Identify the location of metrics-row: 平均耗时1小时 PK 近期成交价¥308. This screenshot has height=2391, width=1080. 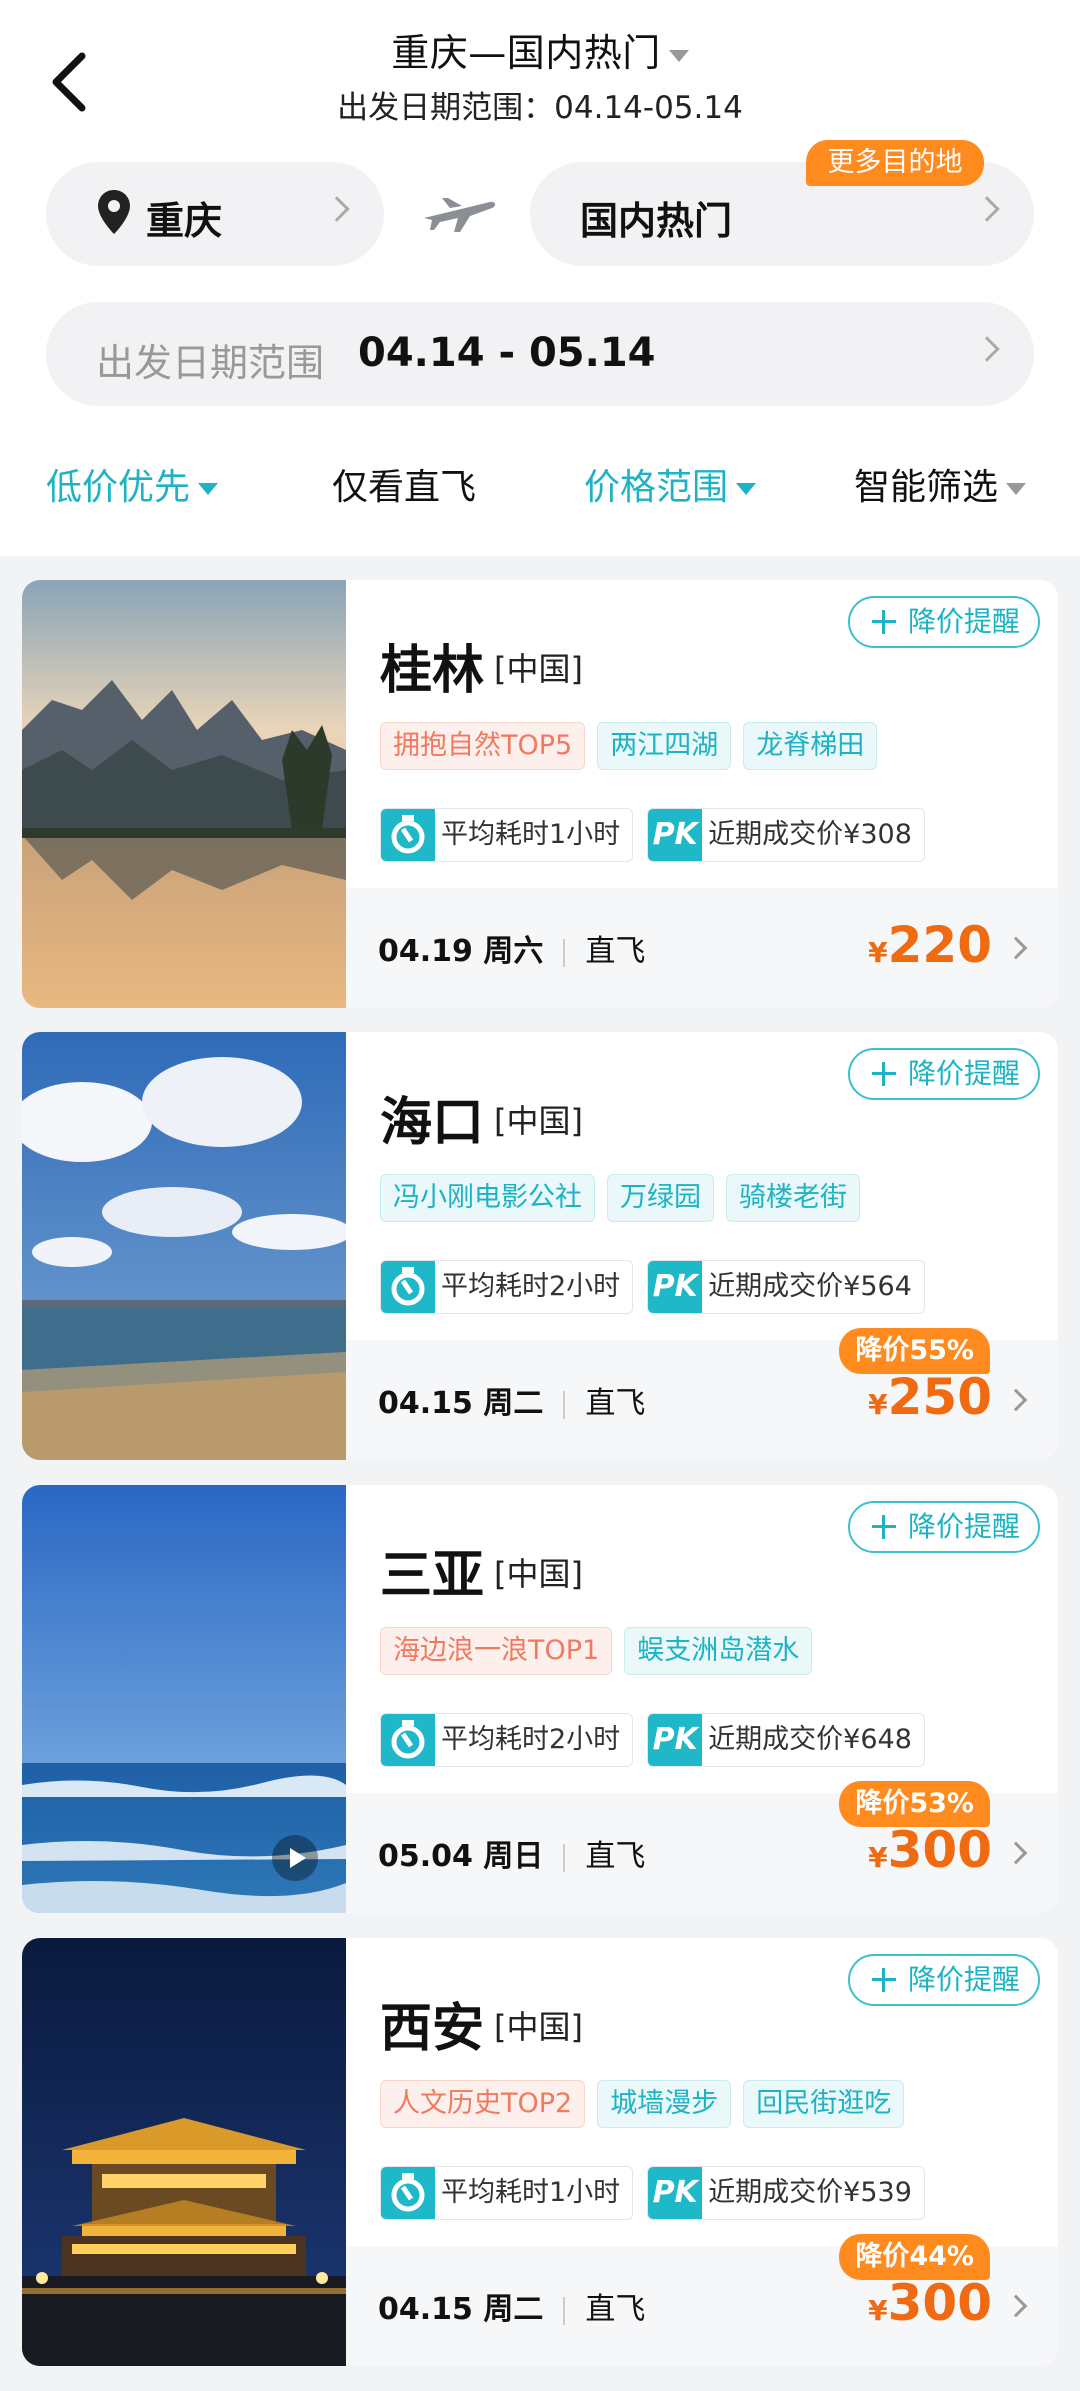
(659, 836).